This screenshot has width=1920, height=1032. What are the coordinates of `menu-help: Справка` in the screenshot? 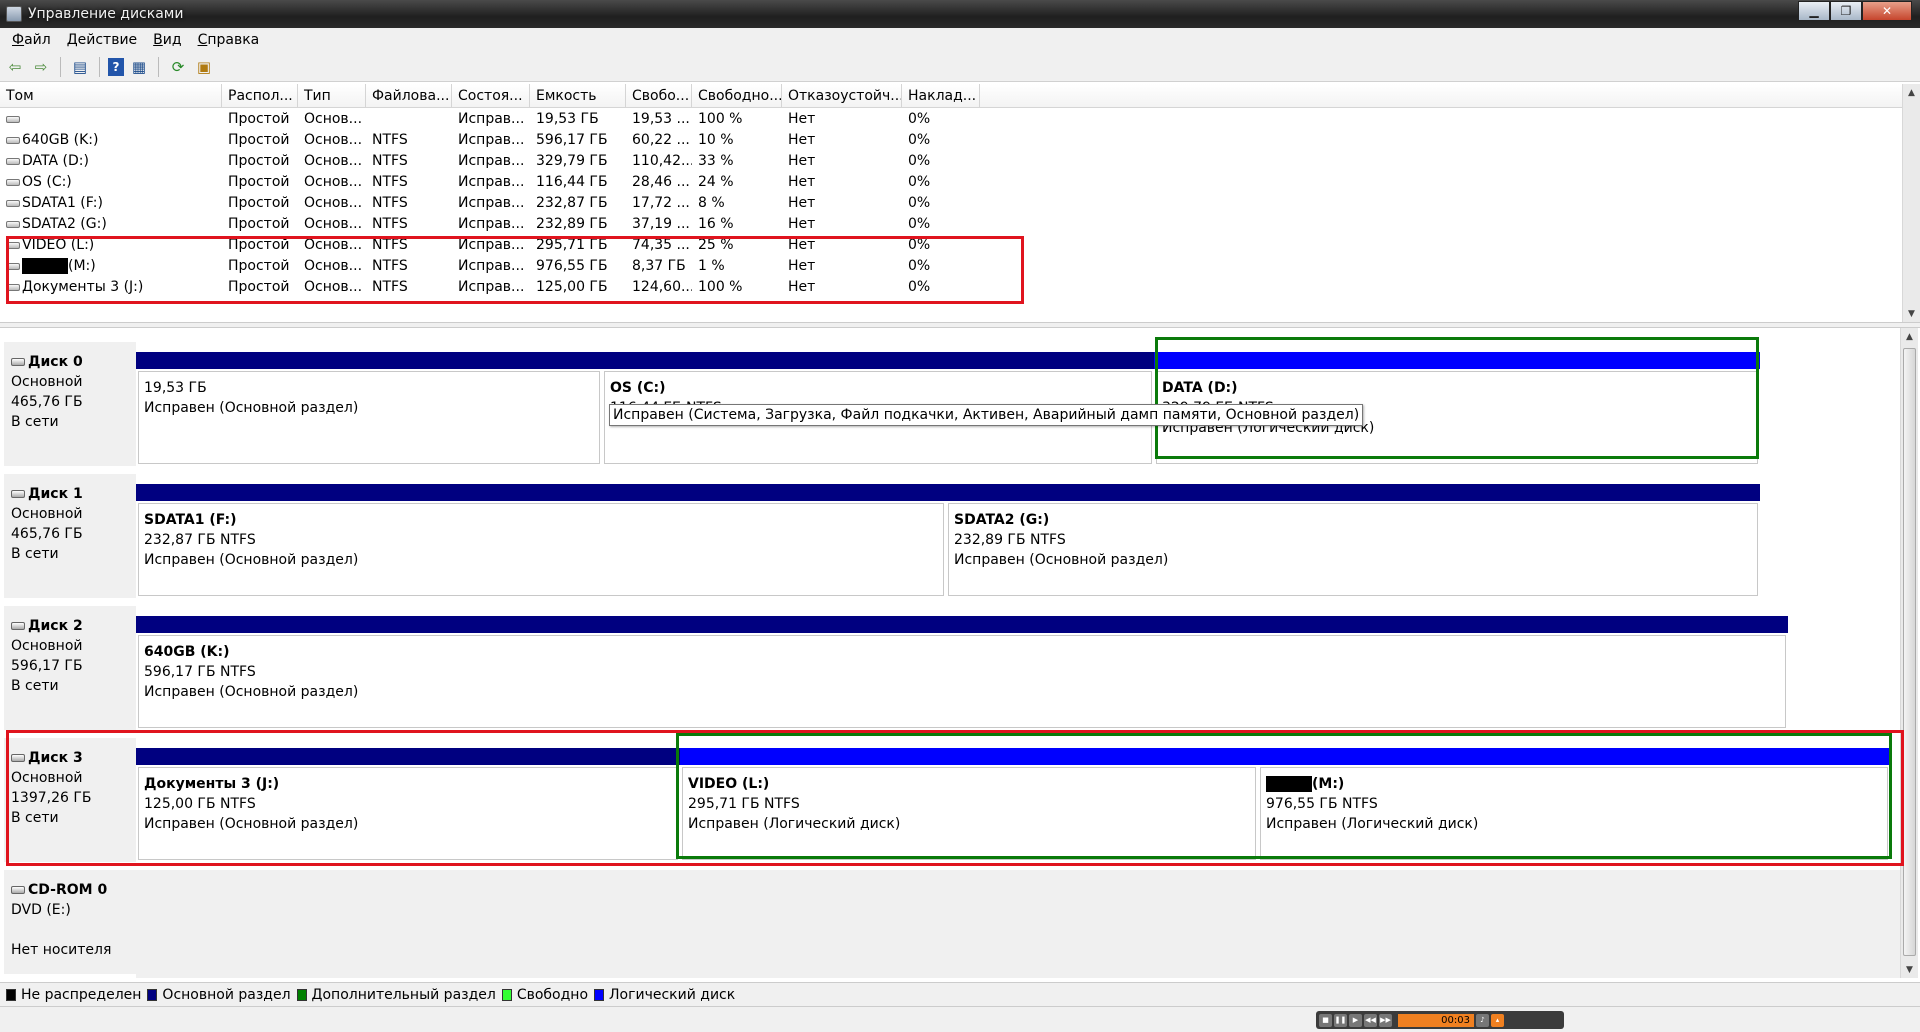 It's located at (229, 40).